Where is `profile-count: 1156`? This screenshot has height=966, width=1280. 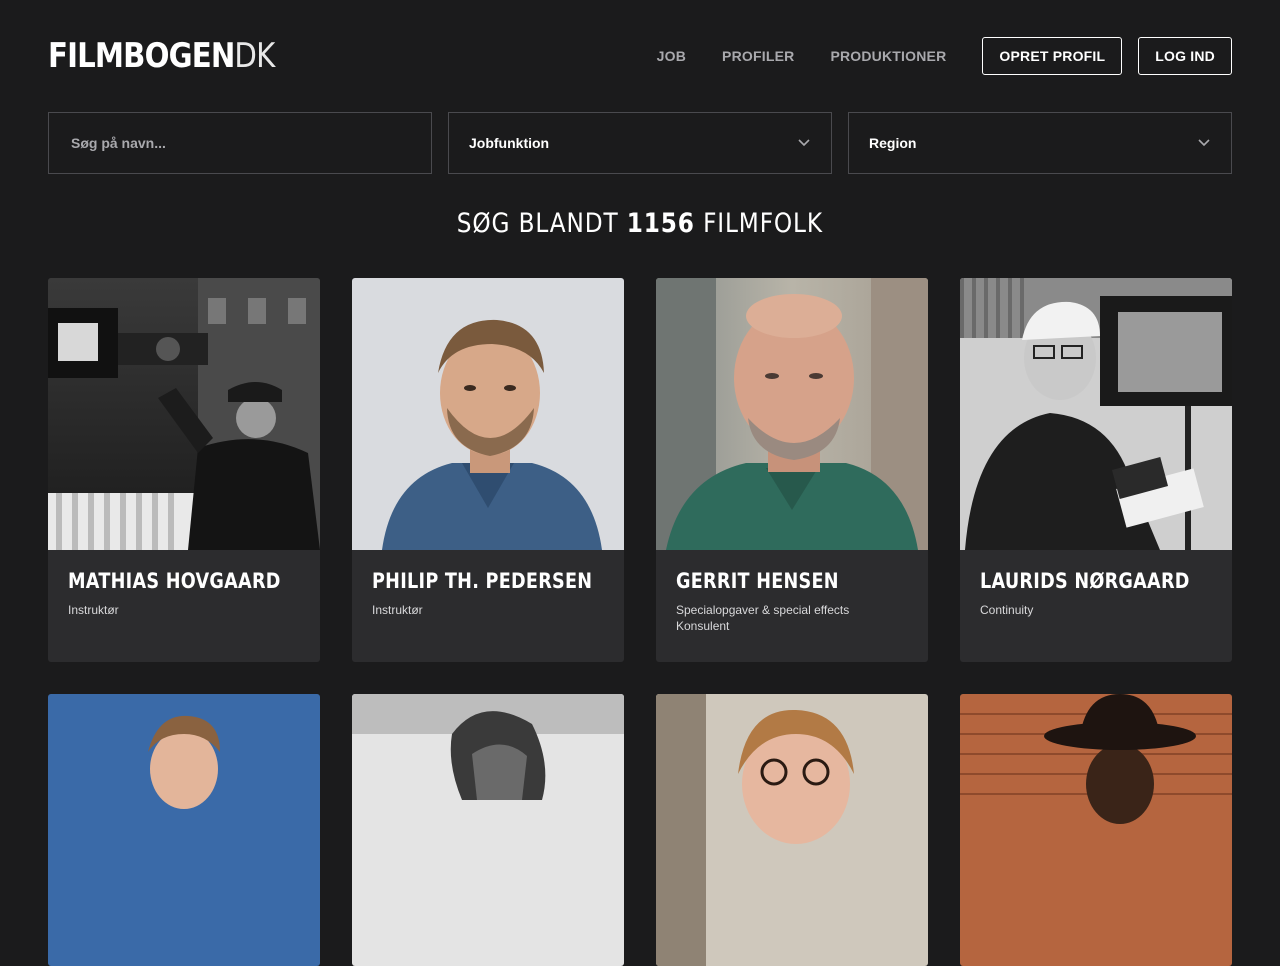 profile-count: 1156 is located at coordinates (660, 223).